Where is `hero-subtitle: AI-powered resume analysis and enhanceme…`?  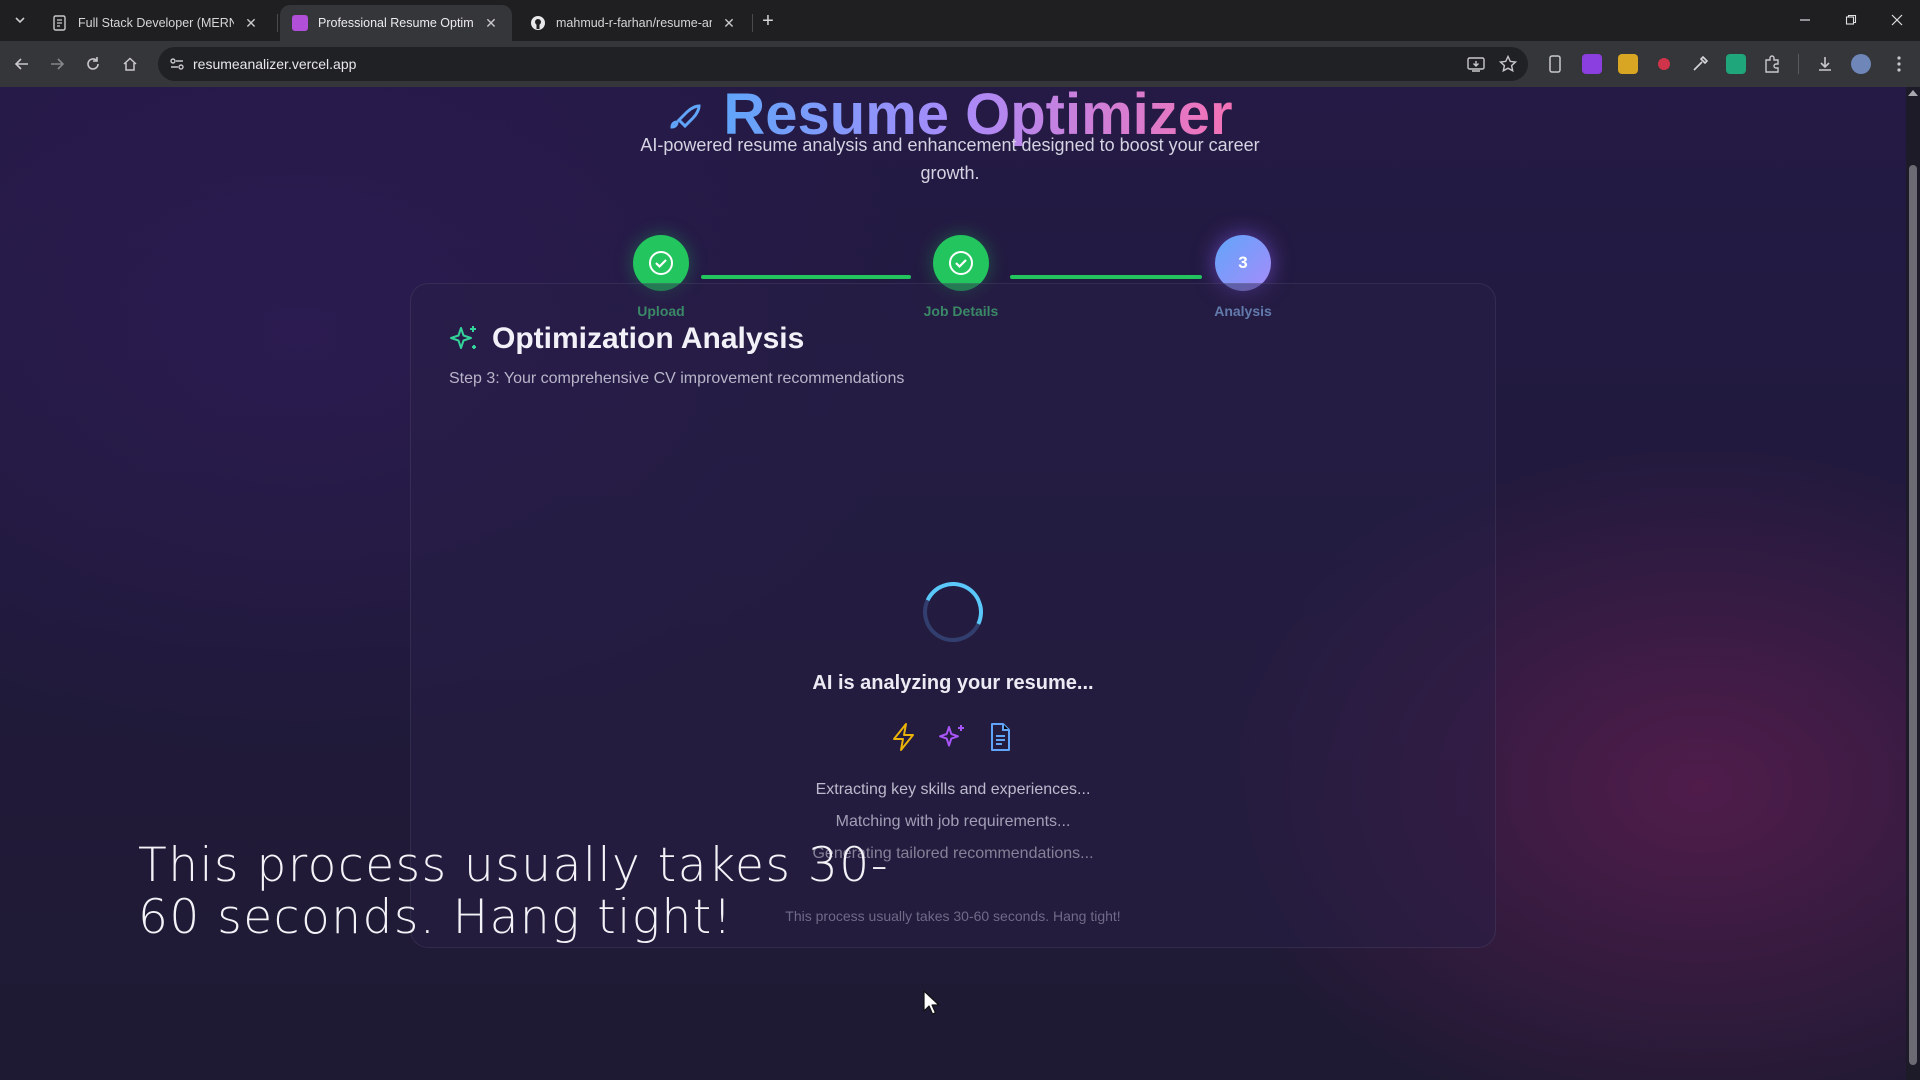 hero-subtitle: AI-powered resume analysis and enhanceme… is located at coordinates (950, 159).